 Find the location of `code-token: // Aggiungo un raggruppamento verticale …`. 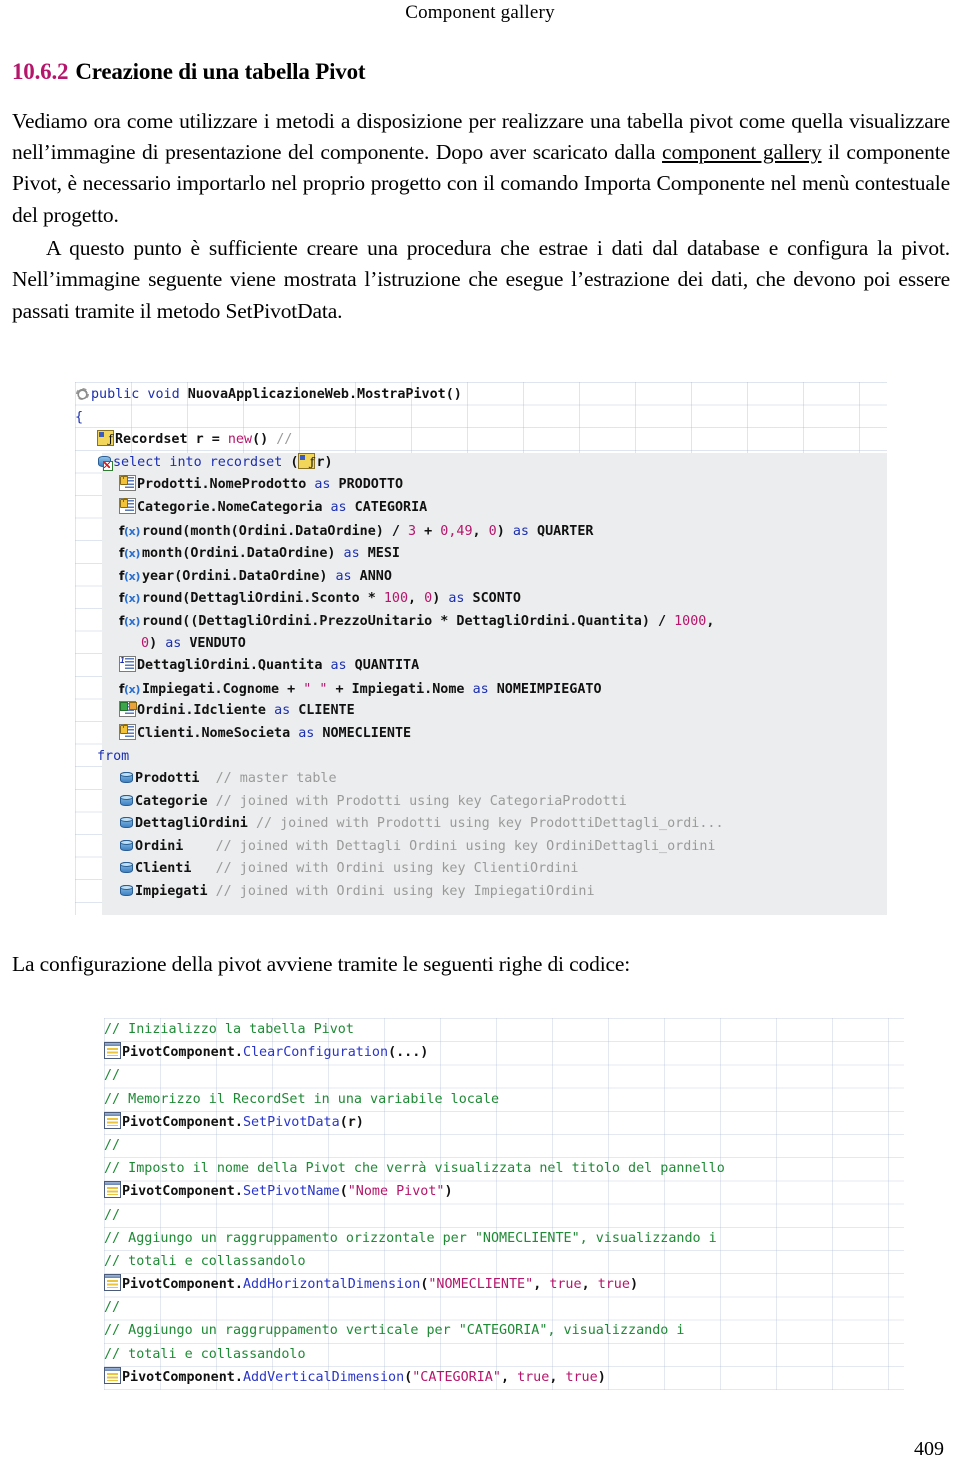

code-token: // Aggiungo un raggruppamento verticale … is located at coordinates (394, 1331).